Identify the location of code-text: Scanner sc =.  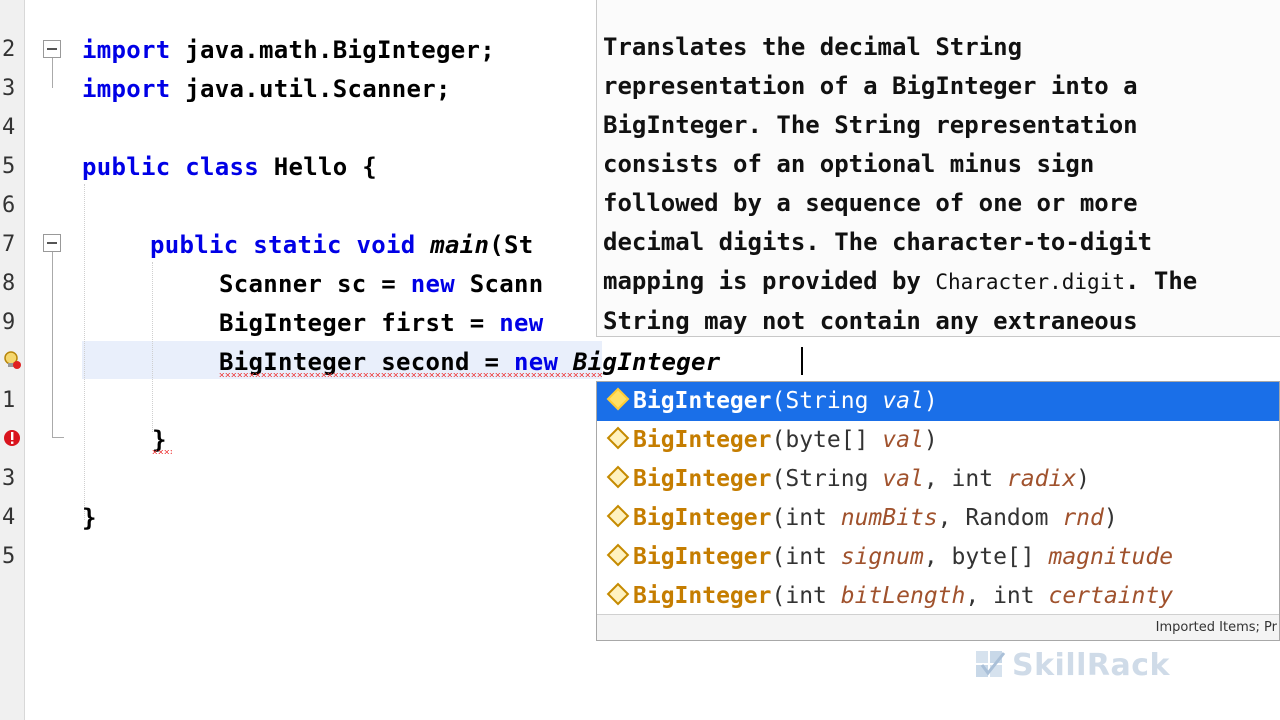
(315, 284).